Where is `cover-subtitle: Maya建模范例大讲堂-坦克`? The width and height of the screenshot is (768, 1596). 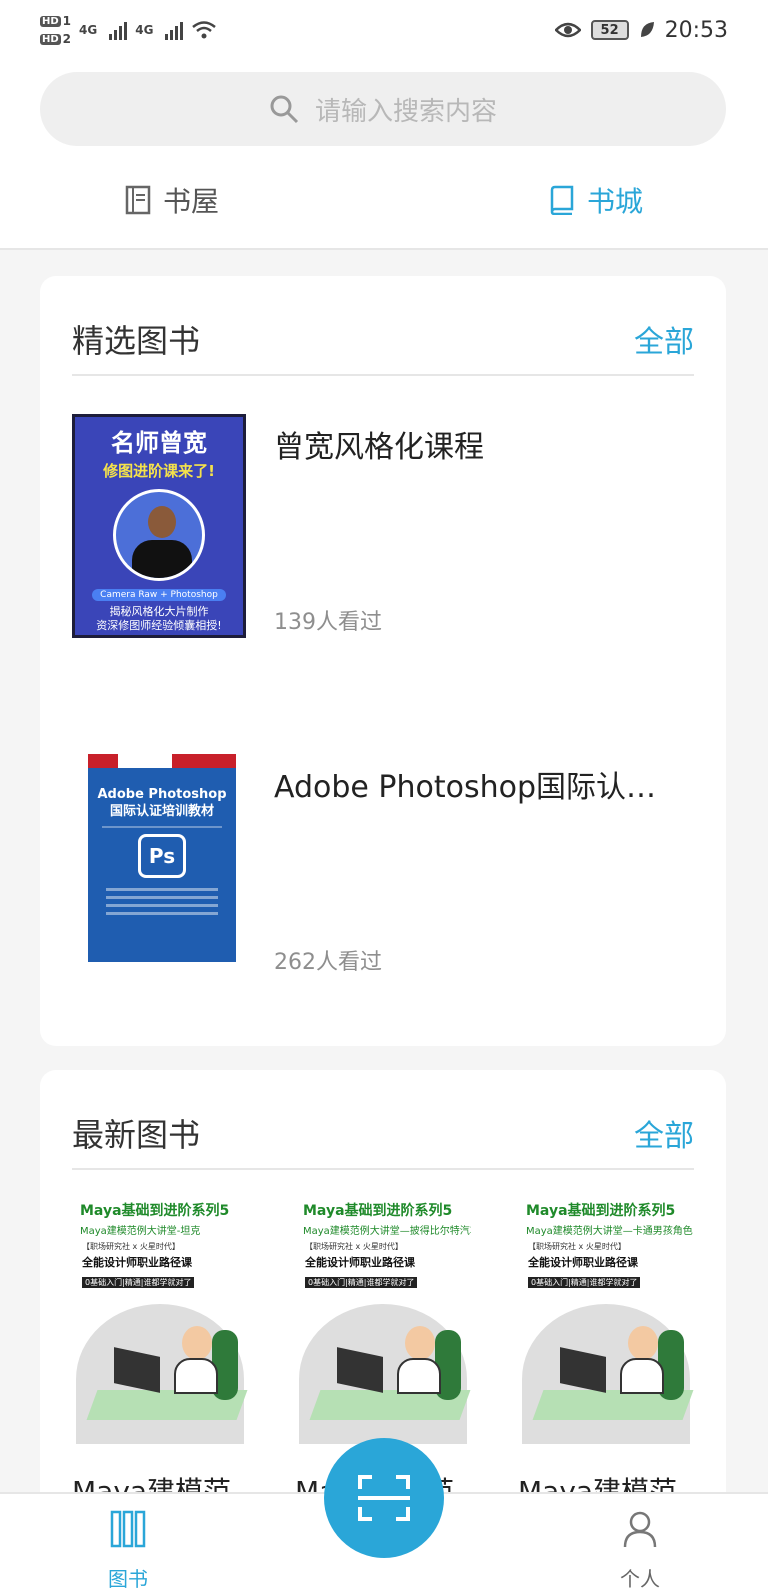 cover-subtitle: Maya建模范例大讲堂-坦克 is located at coordinates (140, 1231).